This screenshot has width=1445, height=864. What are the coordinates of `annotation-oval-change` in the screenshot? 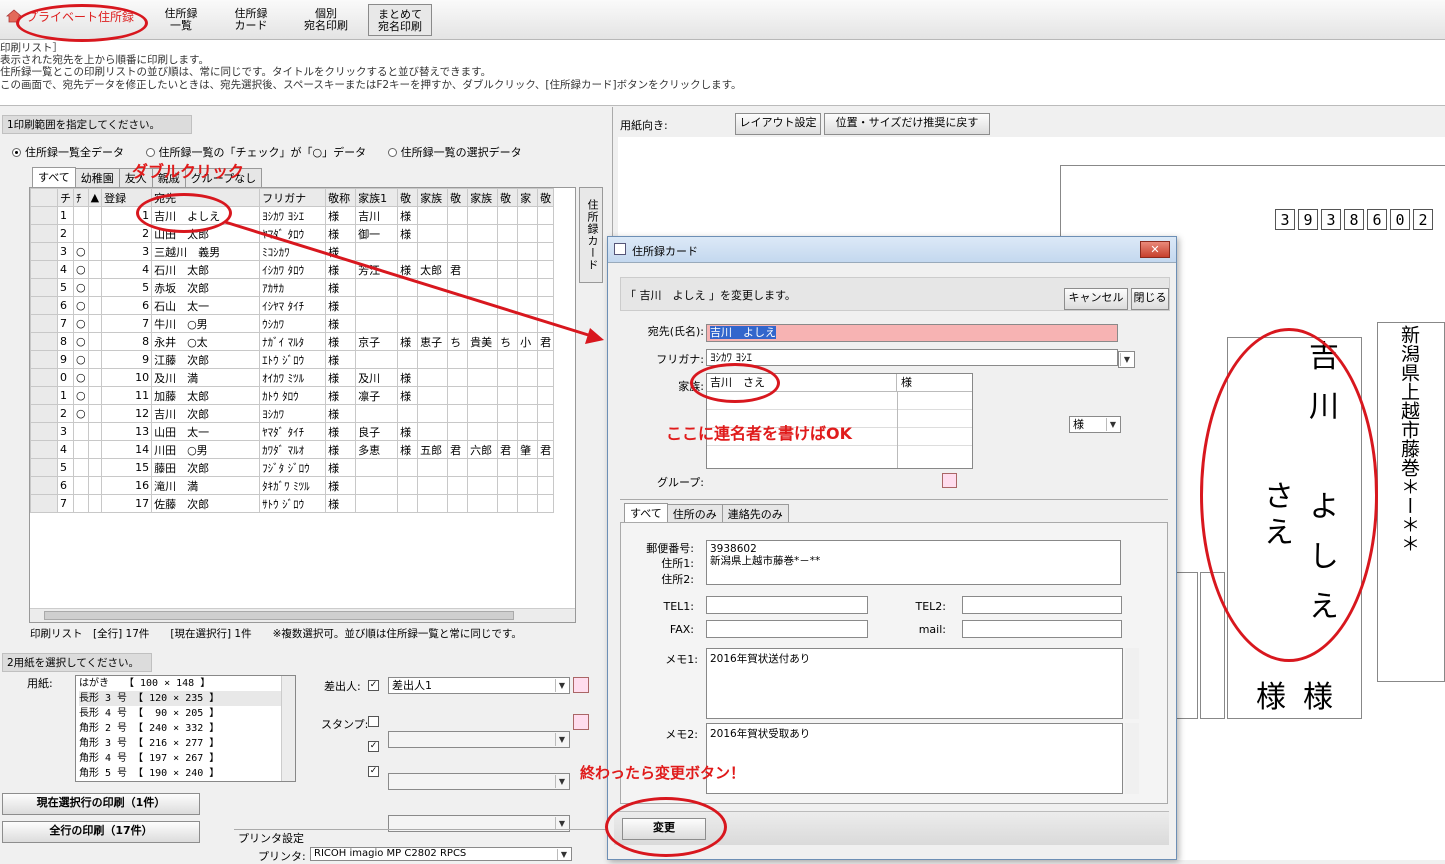 It's located at (666, 827).